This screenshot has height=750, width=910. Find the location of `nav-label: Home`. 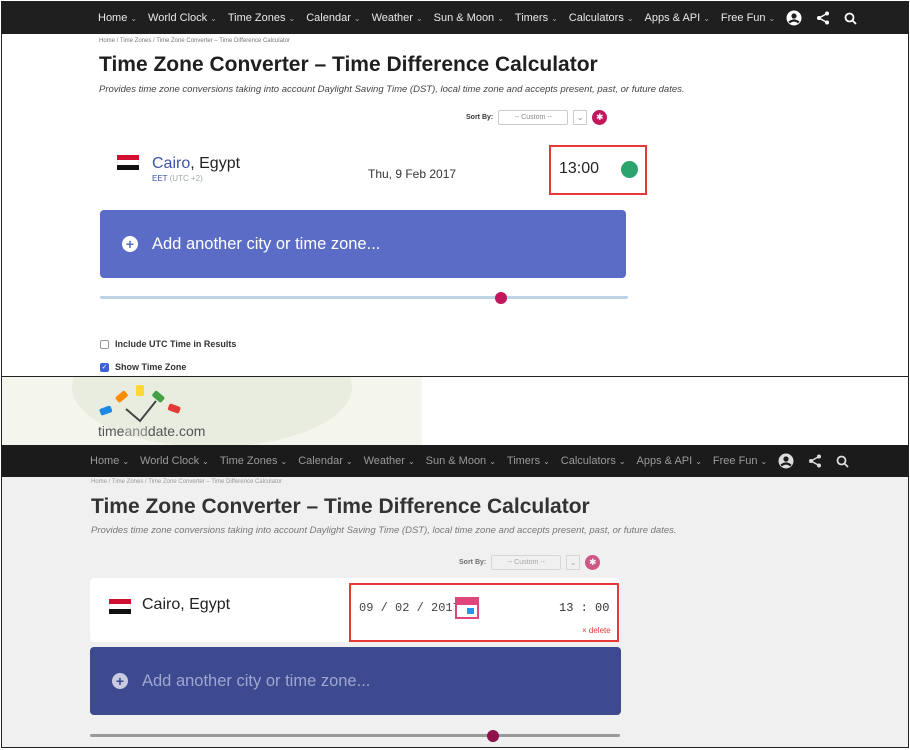

nav-label: Home is located at coordinates (105, 461).